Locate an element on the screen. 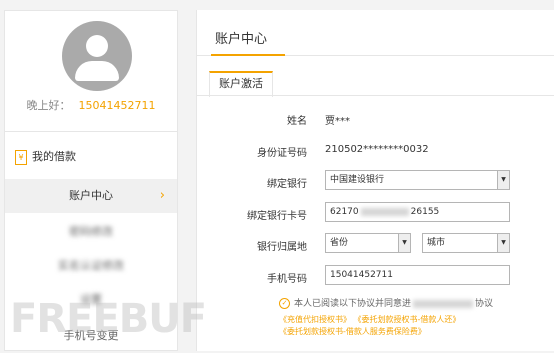 The width and height of the screenshot is (554, 353). sidebar-item-label: 实名认证修改 is located at coordinates (91, 265).